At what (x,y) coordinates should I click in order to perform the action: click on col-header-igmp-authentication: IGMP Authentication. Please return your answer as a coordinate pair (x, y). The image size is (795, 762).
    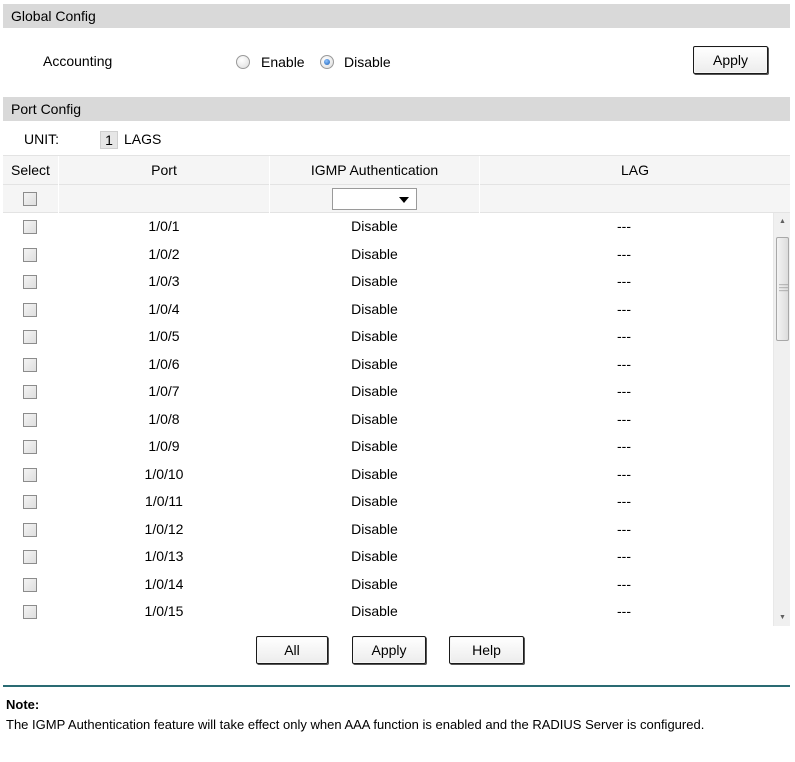
    Looking at the image, I should click on (374, 170).